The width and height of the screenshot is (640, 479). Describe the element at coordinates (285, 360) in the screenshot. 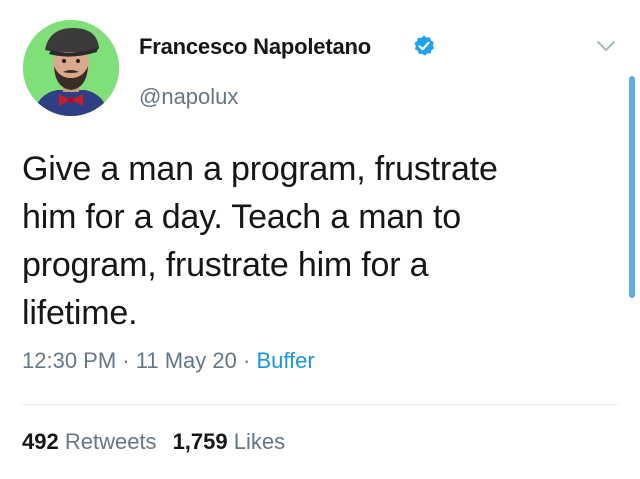

I see `tweet-source-link: Buffer` at that location.